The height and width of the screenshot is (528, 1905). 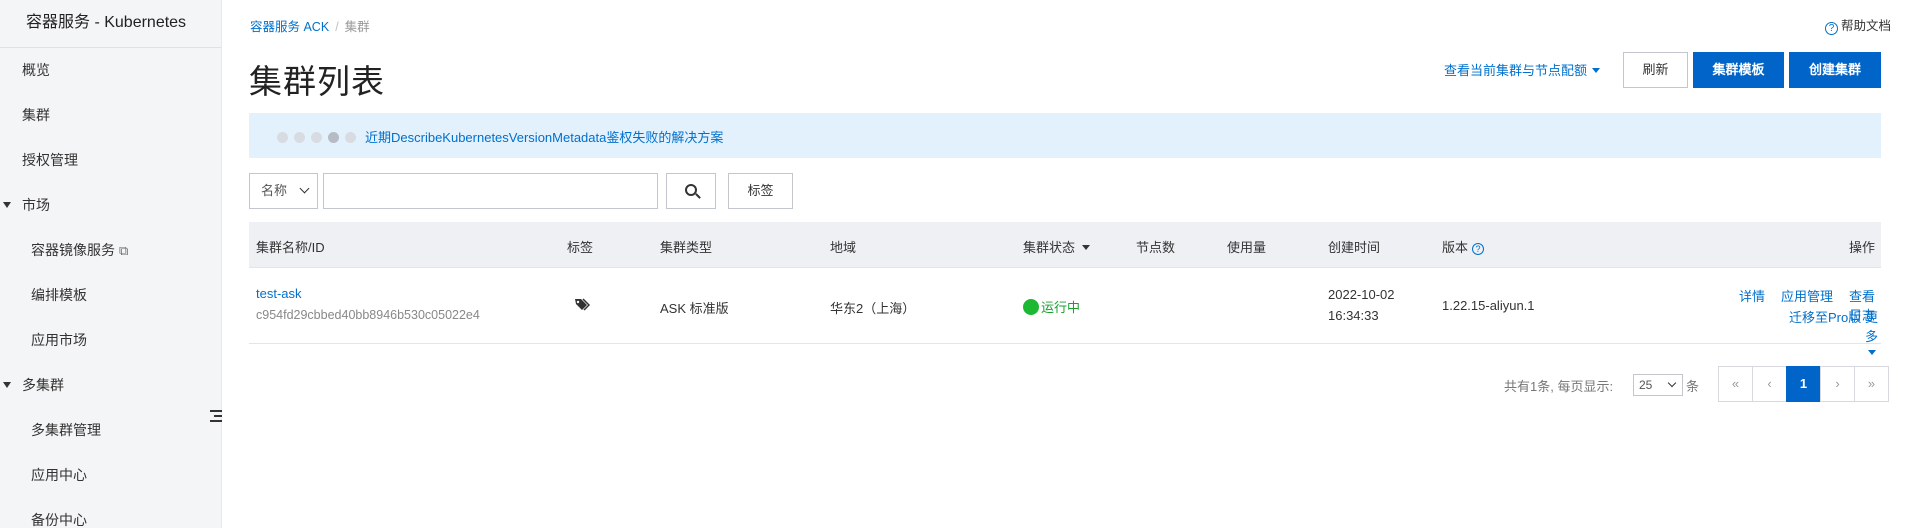 I want to click on sidebar-title: 容器服务 - Kubernetes, so click(x=110, y=24).